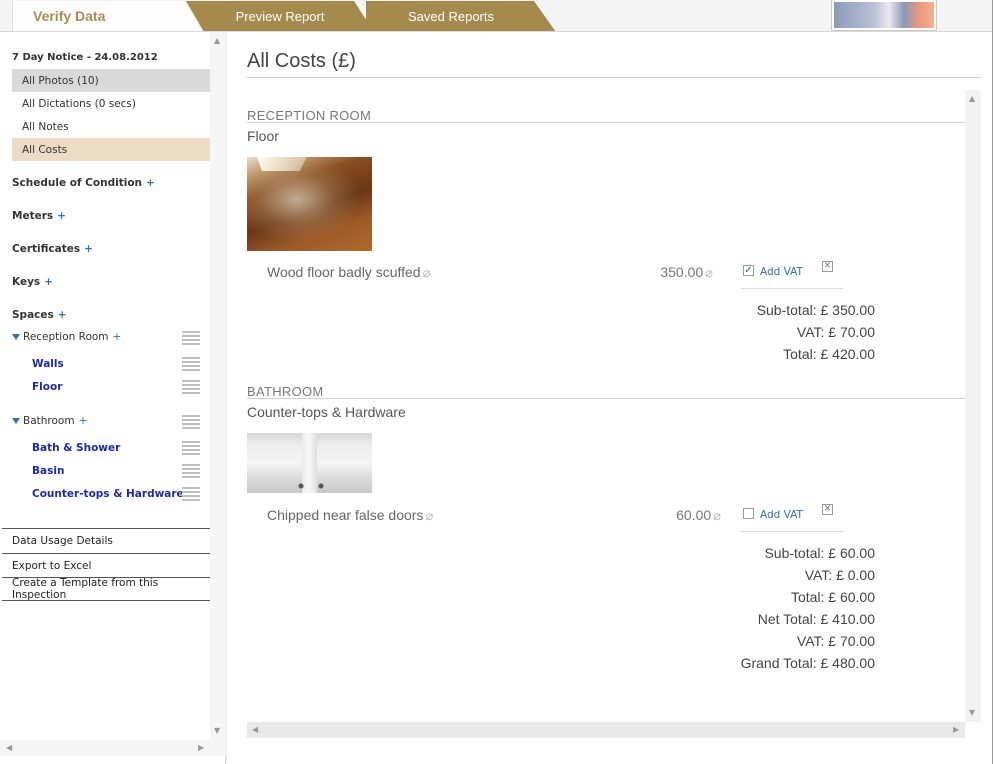  I want to click on tab-verify-data: Verify Data, so click(107, 16).